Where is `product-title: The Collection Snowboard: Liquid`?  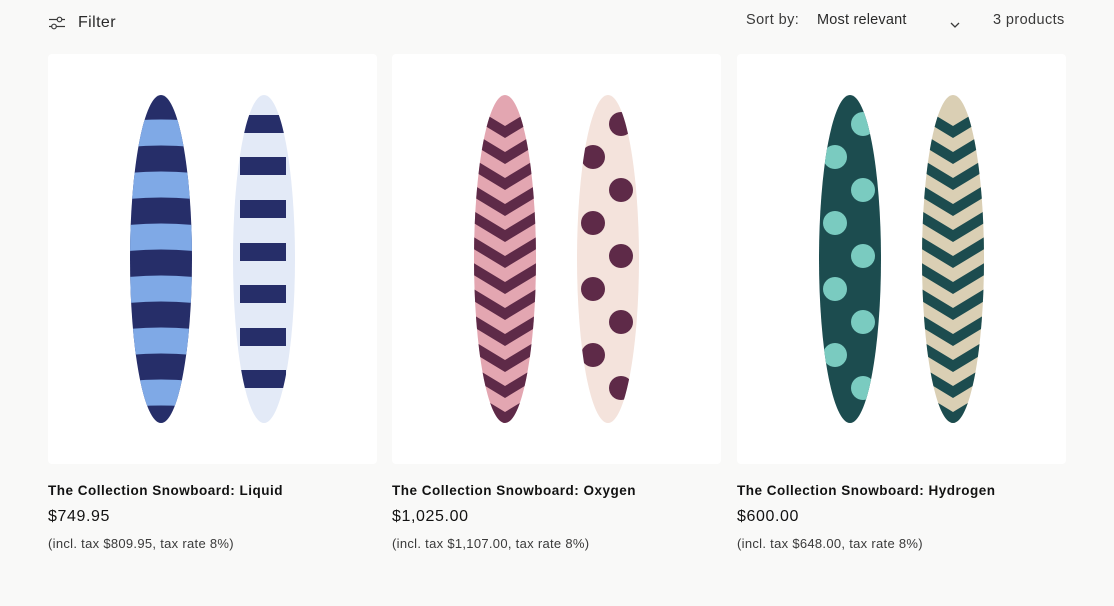 product-title: The Collection Snowboard: Liquid is located at coordinates (212, 490).